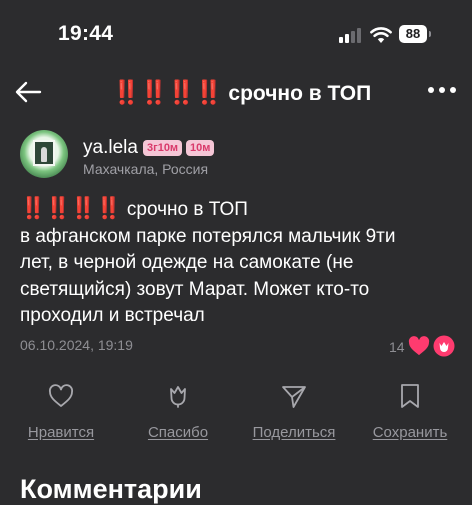 This screenshot has height=505, width=472. I want to click on heart-filled-icon, so click(419, 346).